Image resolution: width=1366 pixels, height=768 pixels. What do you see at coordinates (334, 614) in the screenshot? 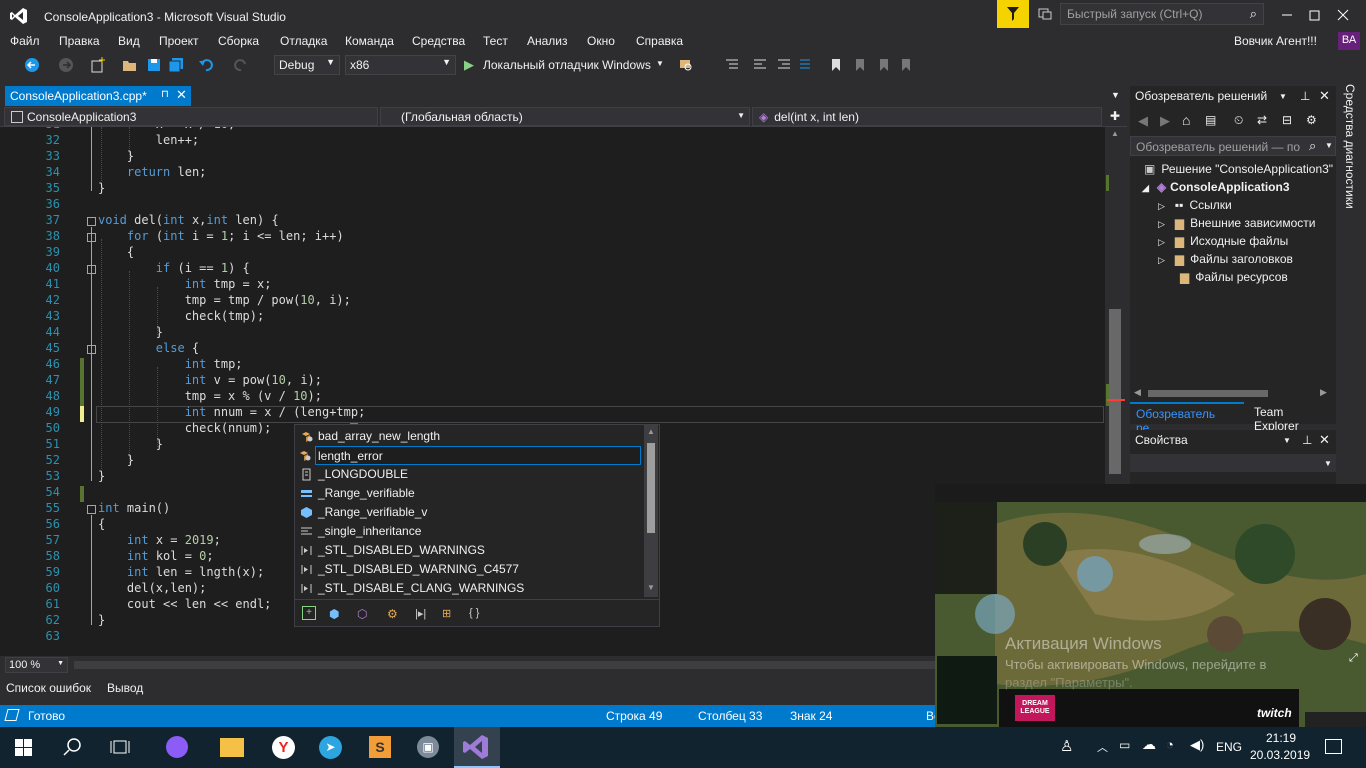
I see `filter-cube-icon: ⬢` at bounding box center [334, 614].